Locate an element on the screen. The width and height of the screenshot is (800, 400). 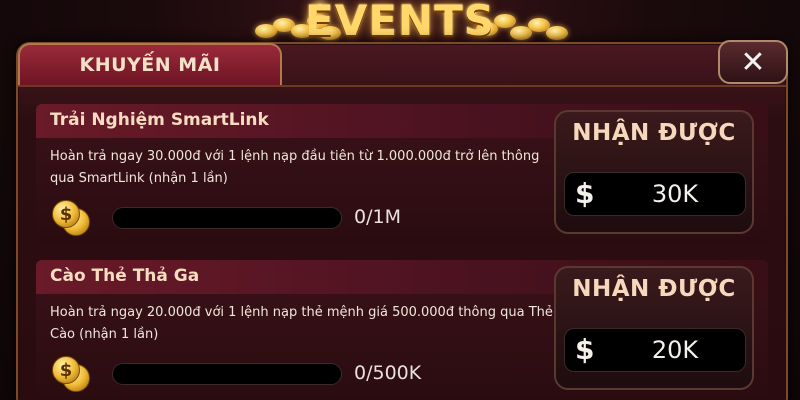
close-button: ✕ is located at coordinates (753, 62).